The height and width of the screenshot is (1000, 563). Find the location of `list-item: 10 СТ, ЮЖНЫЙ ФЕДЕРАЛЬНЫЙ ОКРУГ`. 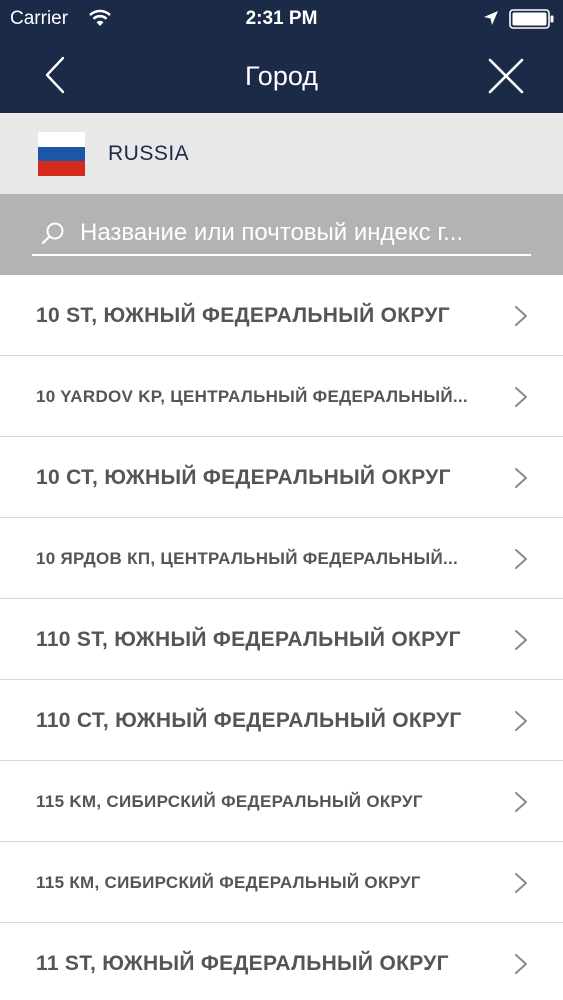

list-item: 10 СТ, ЮЖНЫЙ ФЕДЕРАЛЬНЫЙ ОКРУГ is located at coordinates (281, 477).